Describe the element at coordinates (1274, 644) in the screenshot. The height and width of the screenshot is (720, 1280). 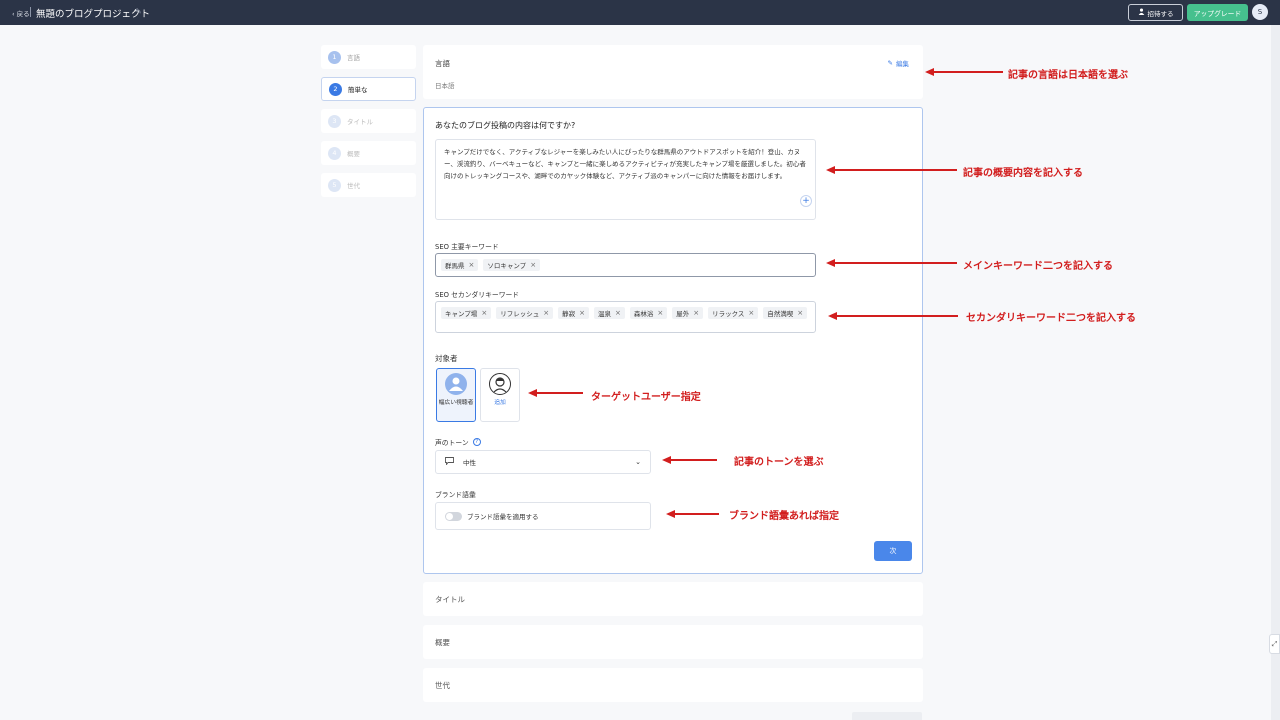
I see `expand-icon: ⤢` at that location.